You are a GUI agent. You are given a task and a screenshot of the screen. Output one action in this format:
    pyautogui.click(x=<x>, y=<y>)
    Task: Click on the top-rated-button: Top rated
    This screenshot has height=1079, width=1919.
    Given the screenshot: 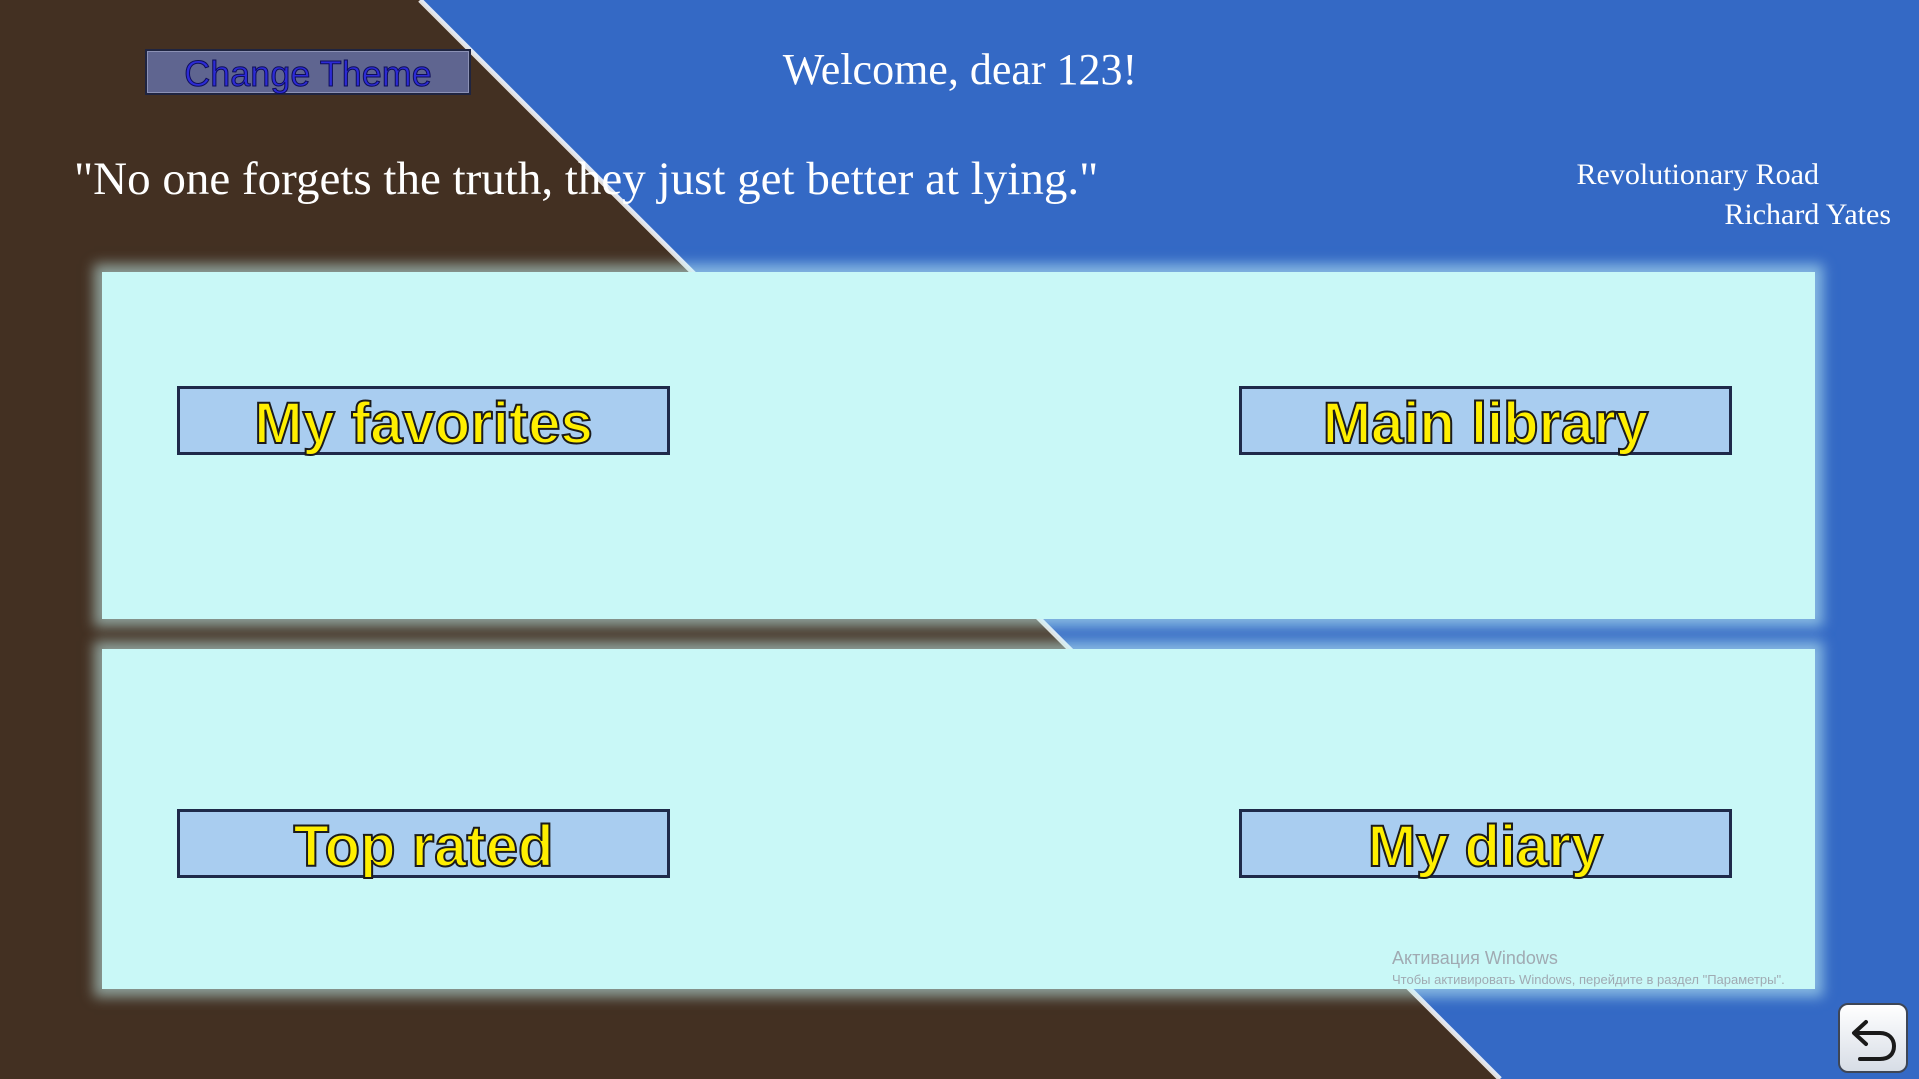 What is the action you would take?
    pyautogui.click(x=423, y=844)
    